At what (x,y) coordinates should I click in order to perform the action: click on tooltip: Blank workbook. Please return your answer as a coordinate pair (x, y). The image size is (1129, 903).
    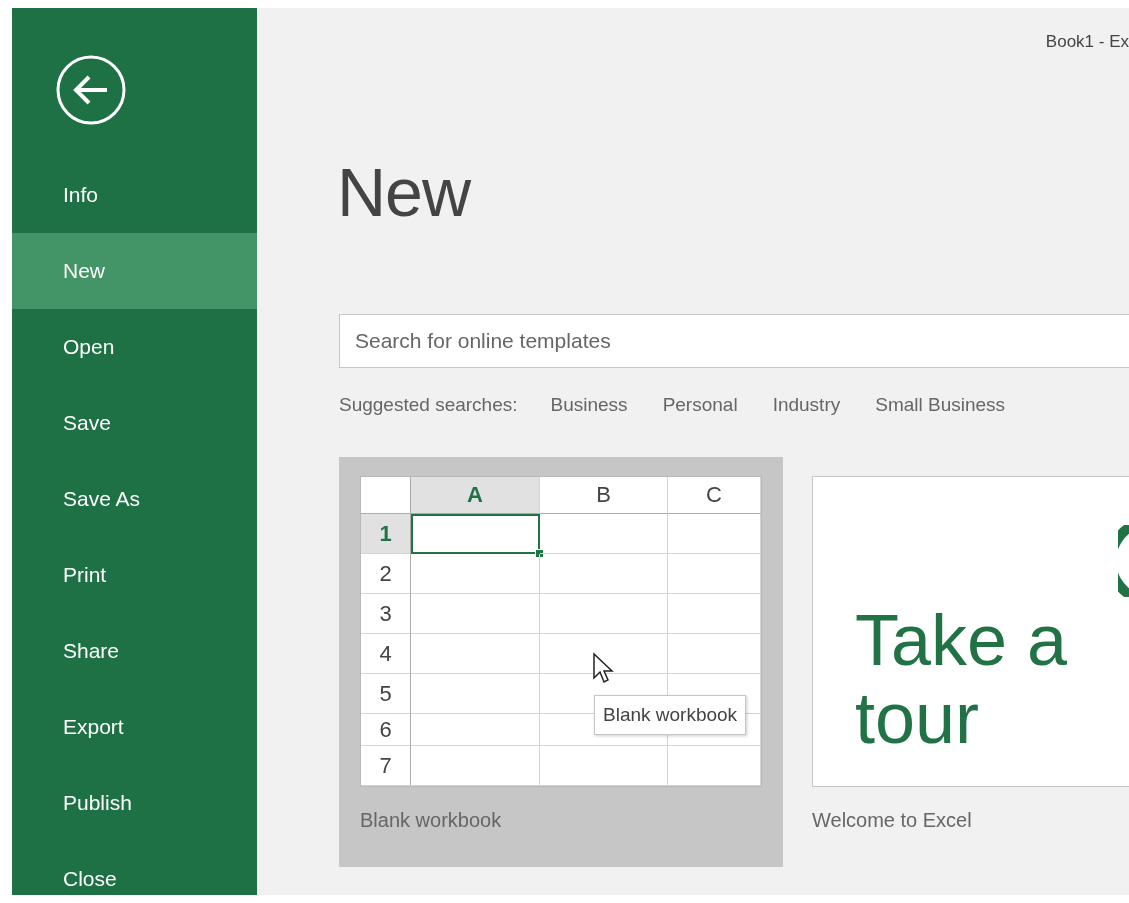
    Looking at the image, I should click on (670, 715).